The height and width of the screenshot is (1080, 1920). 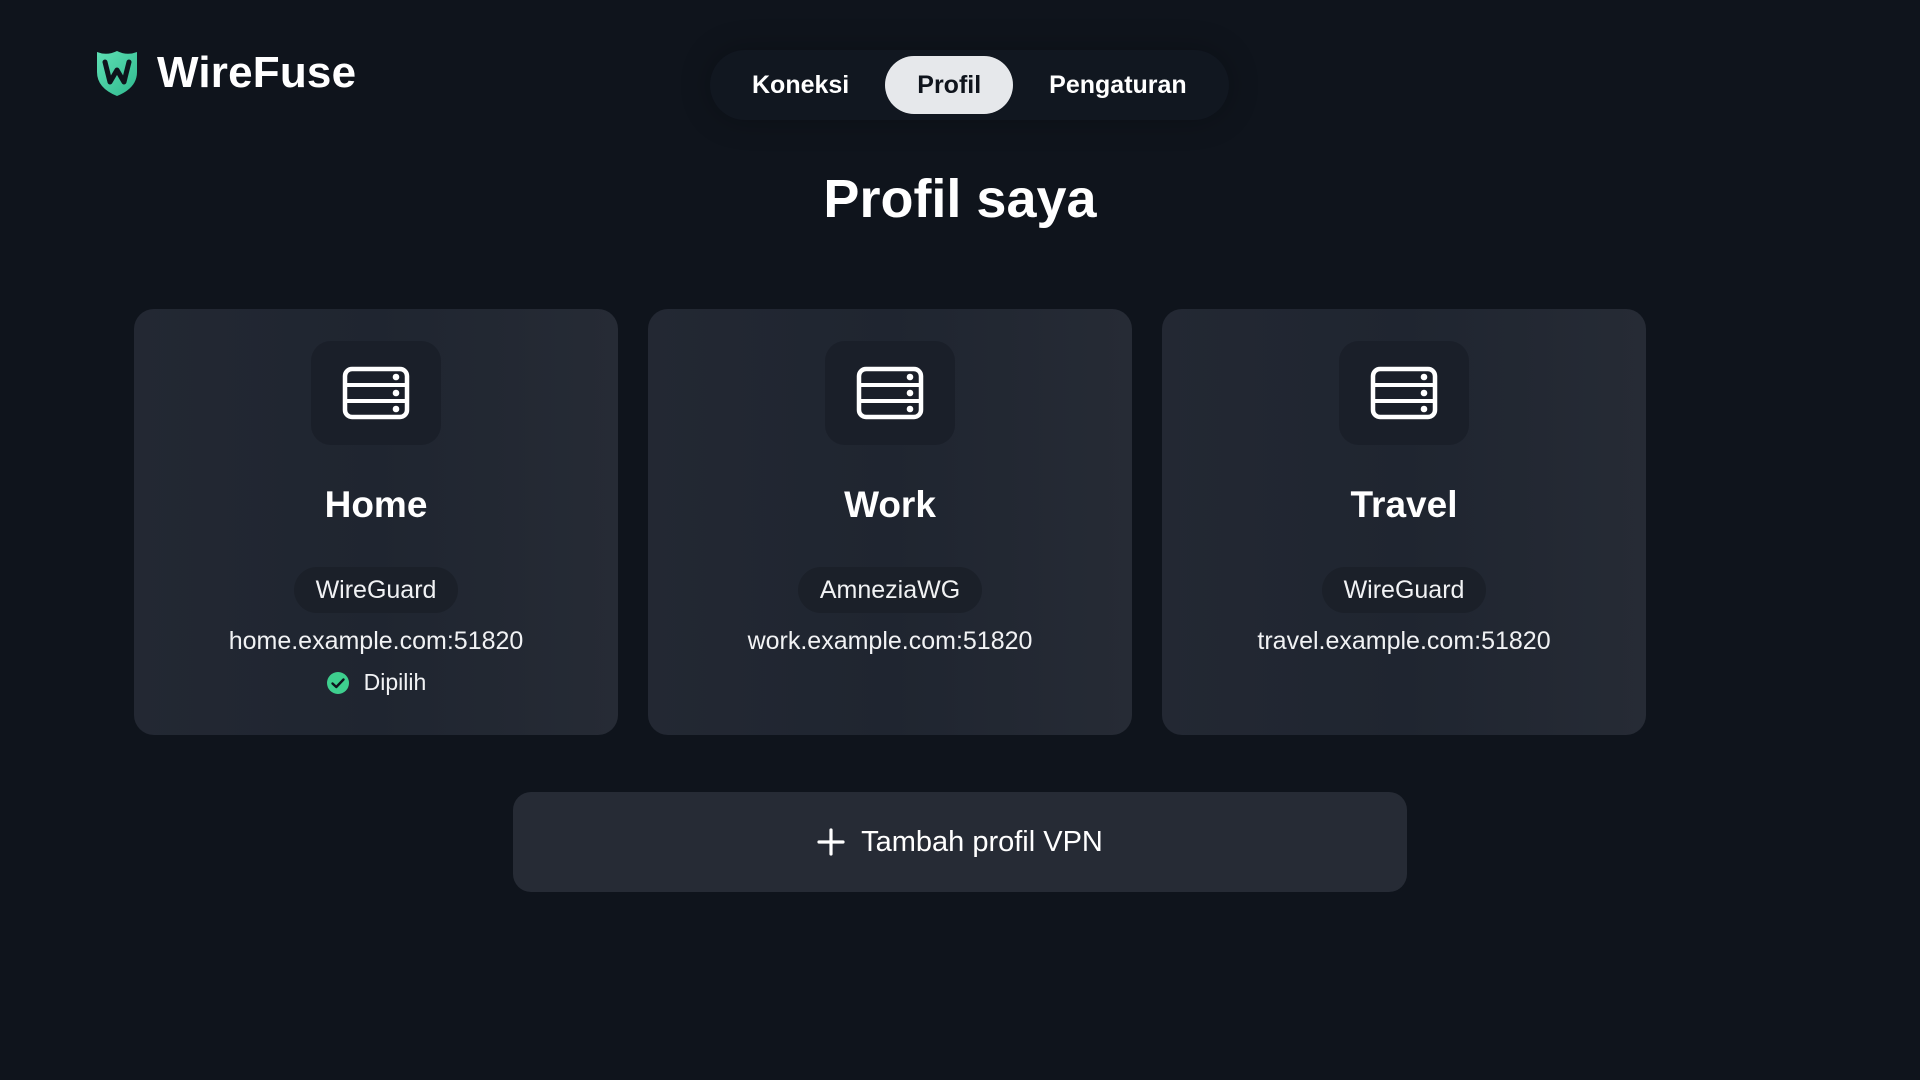 I want to click on selected-status: Dipilih, so click(x=376, y=682).